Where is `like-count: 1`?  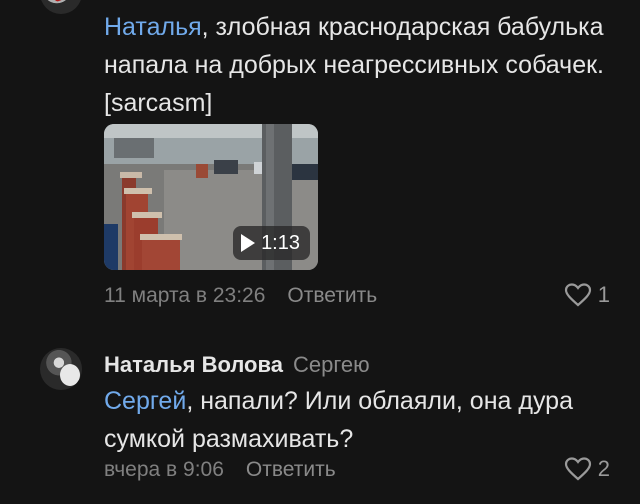
like-count: 1 is located at coordinates (603, 294).